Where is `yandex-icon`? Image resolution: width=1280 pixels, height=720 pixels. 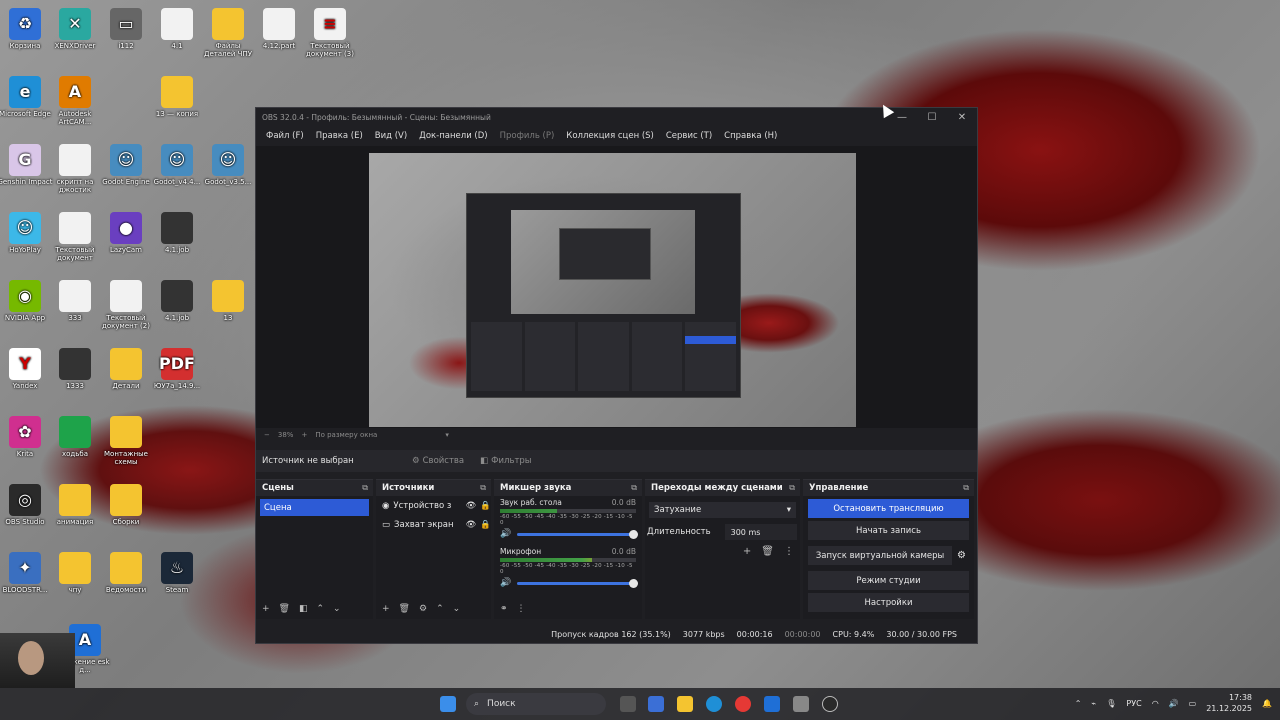
yandex-icon is located at coordinates (743, 704).